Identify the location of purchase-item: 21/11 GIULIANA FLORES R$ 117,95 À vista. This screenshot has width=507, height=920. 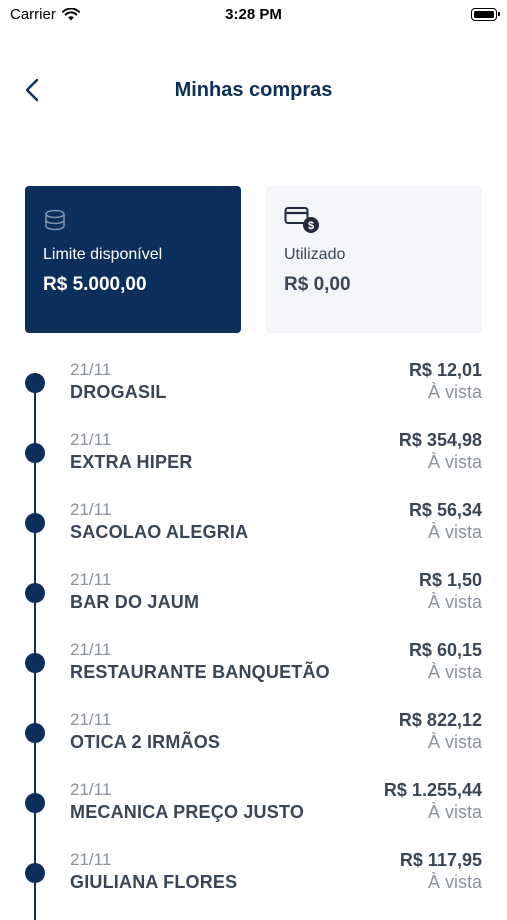
(253, 885).